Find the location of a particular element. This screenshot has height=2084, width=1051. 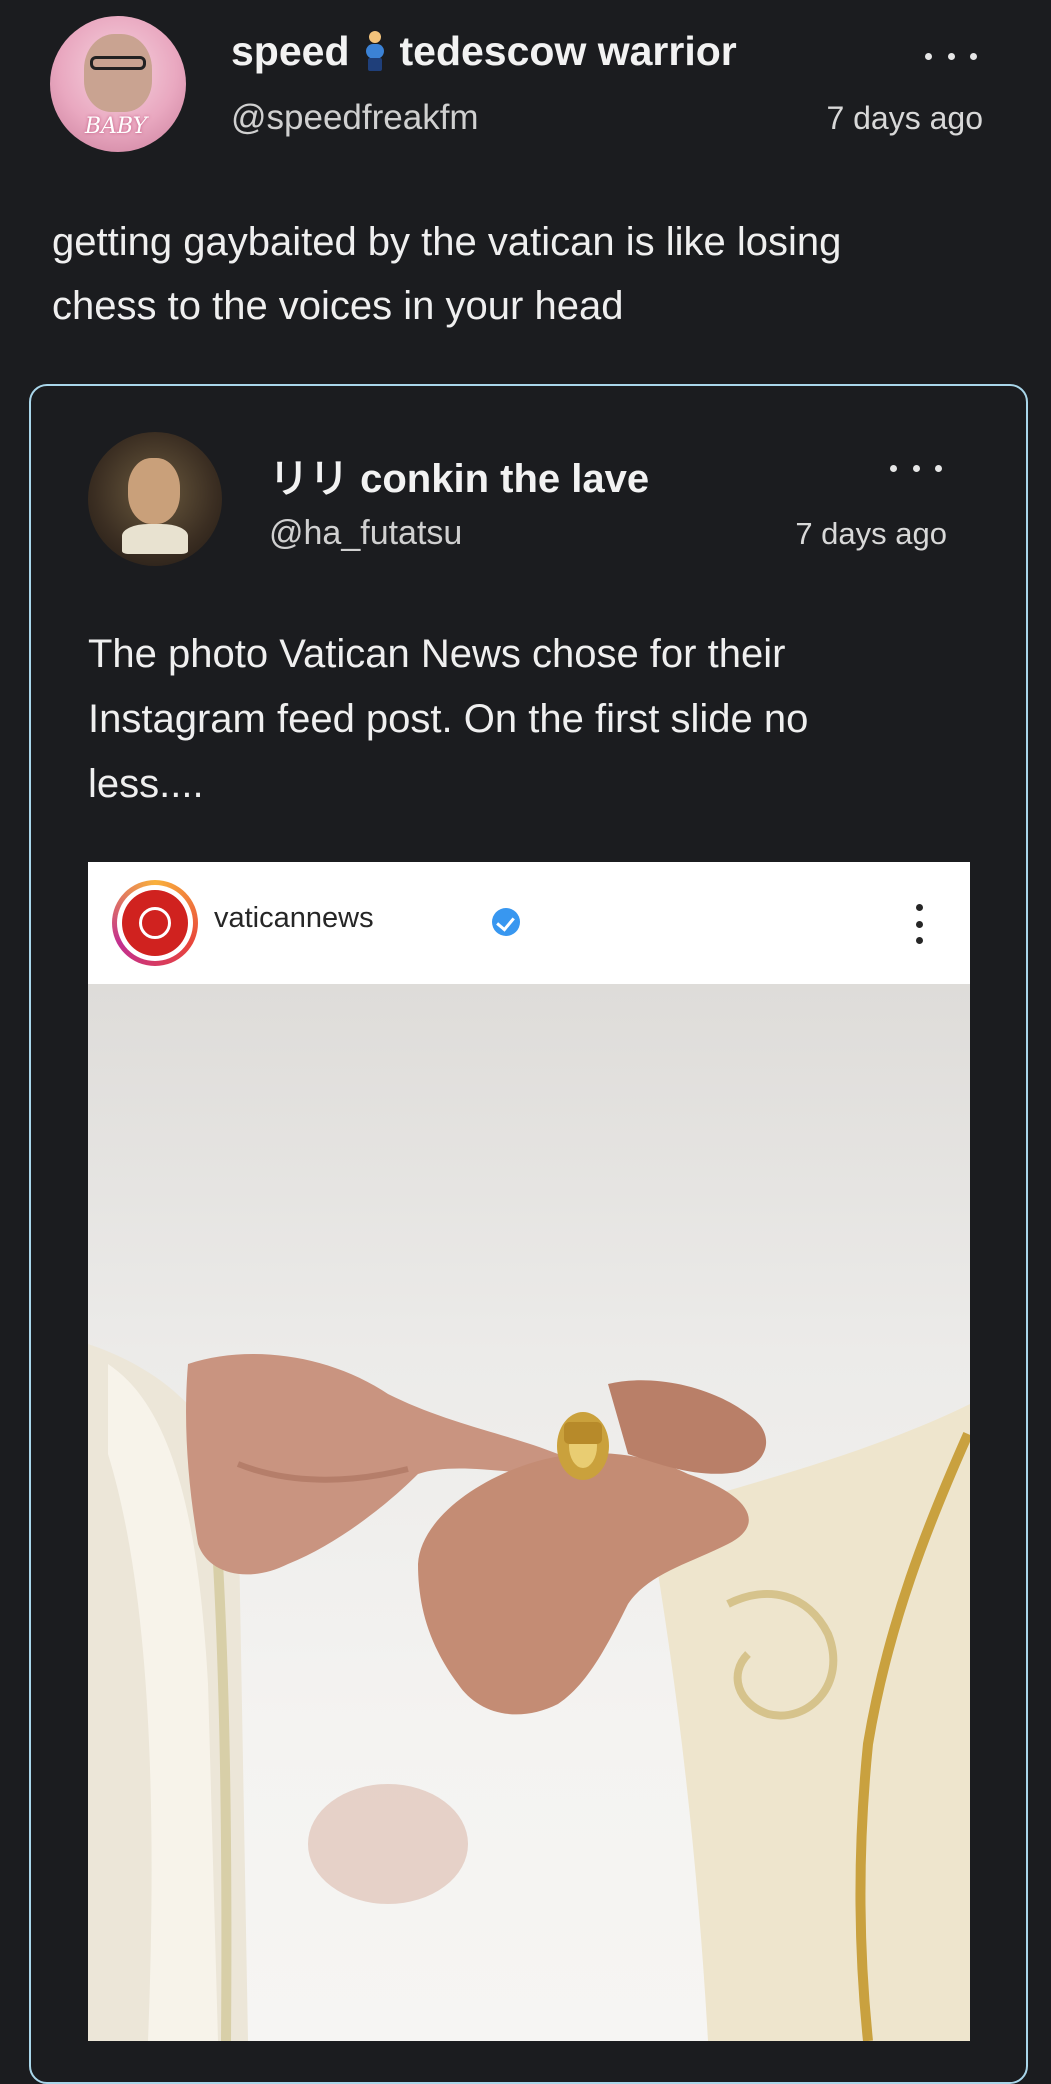

avatar-caption: BABY is located at coordinates (116, 126).